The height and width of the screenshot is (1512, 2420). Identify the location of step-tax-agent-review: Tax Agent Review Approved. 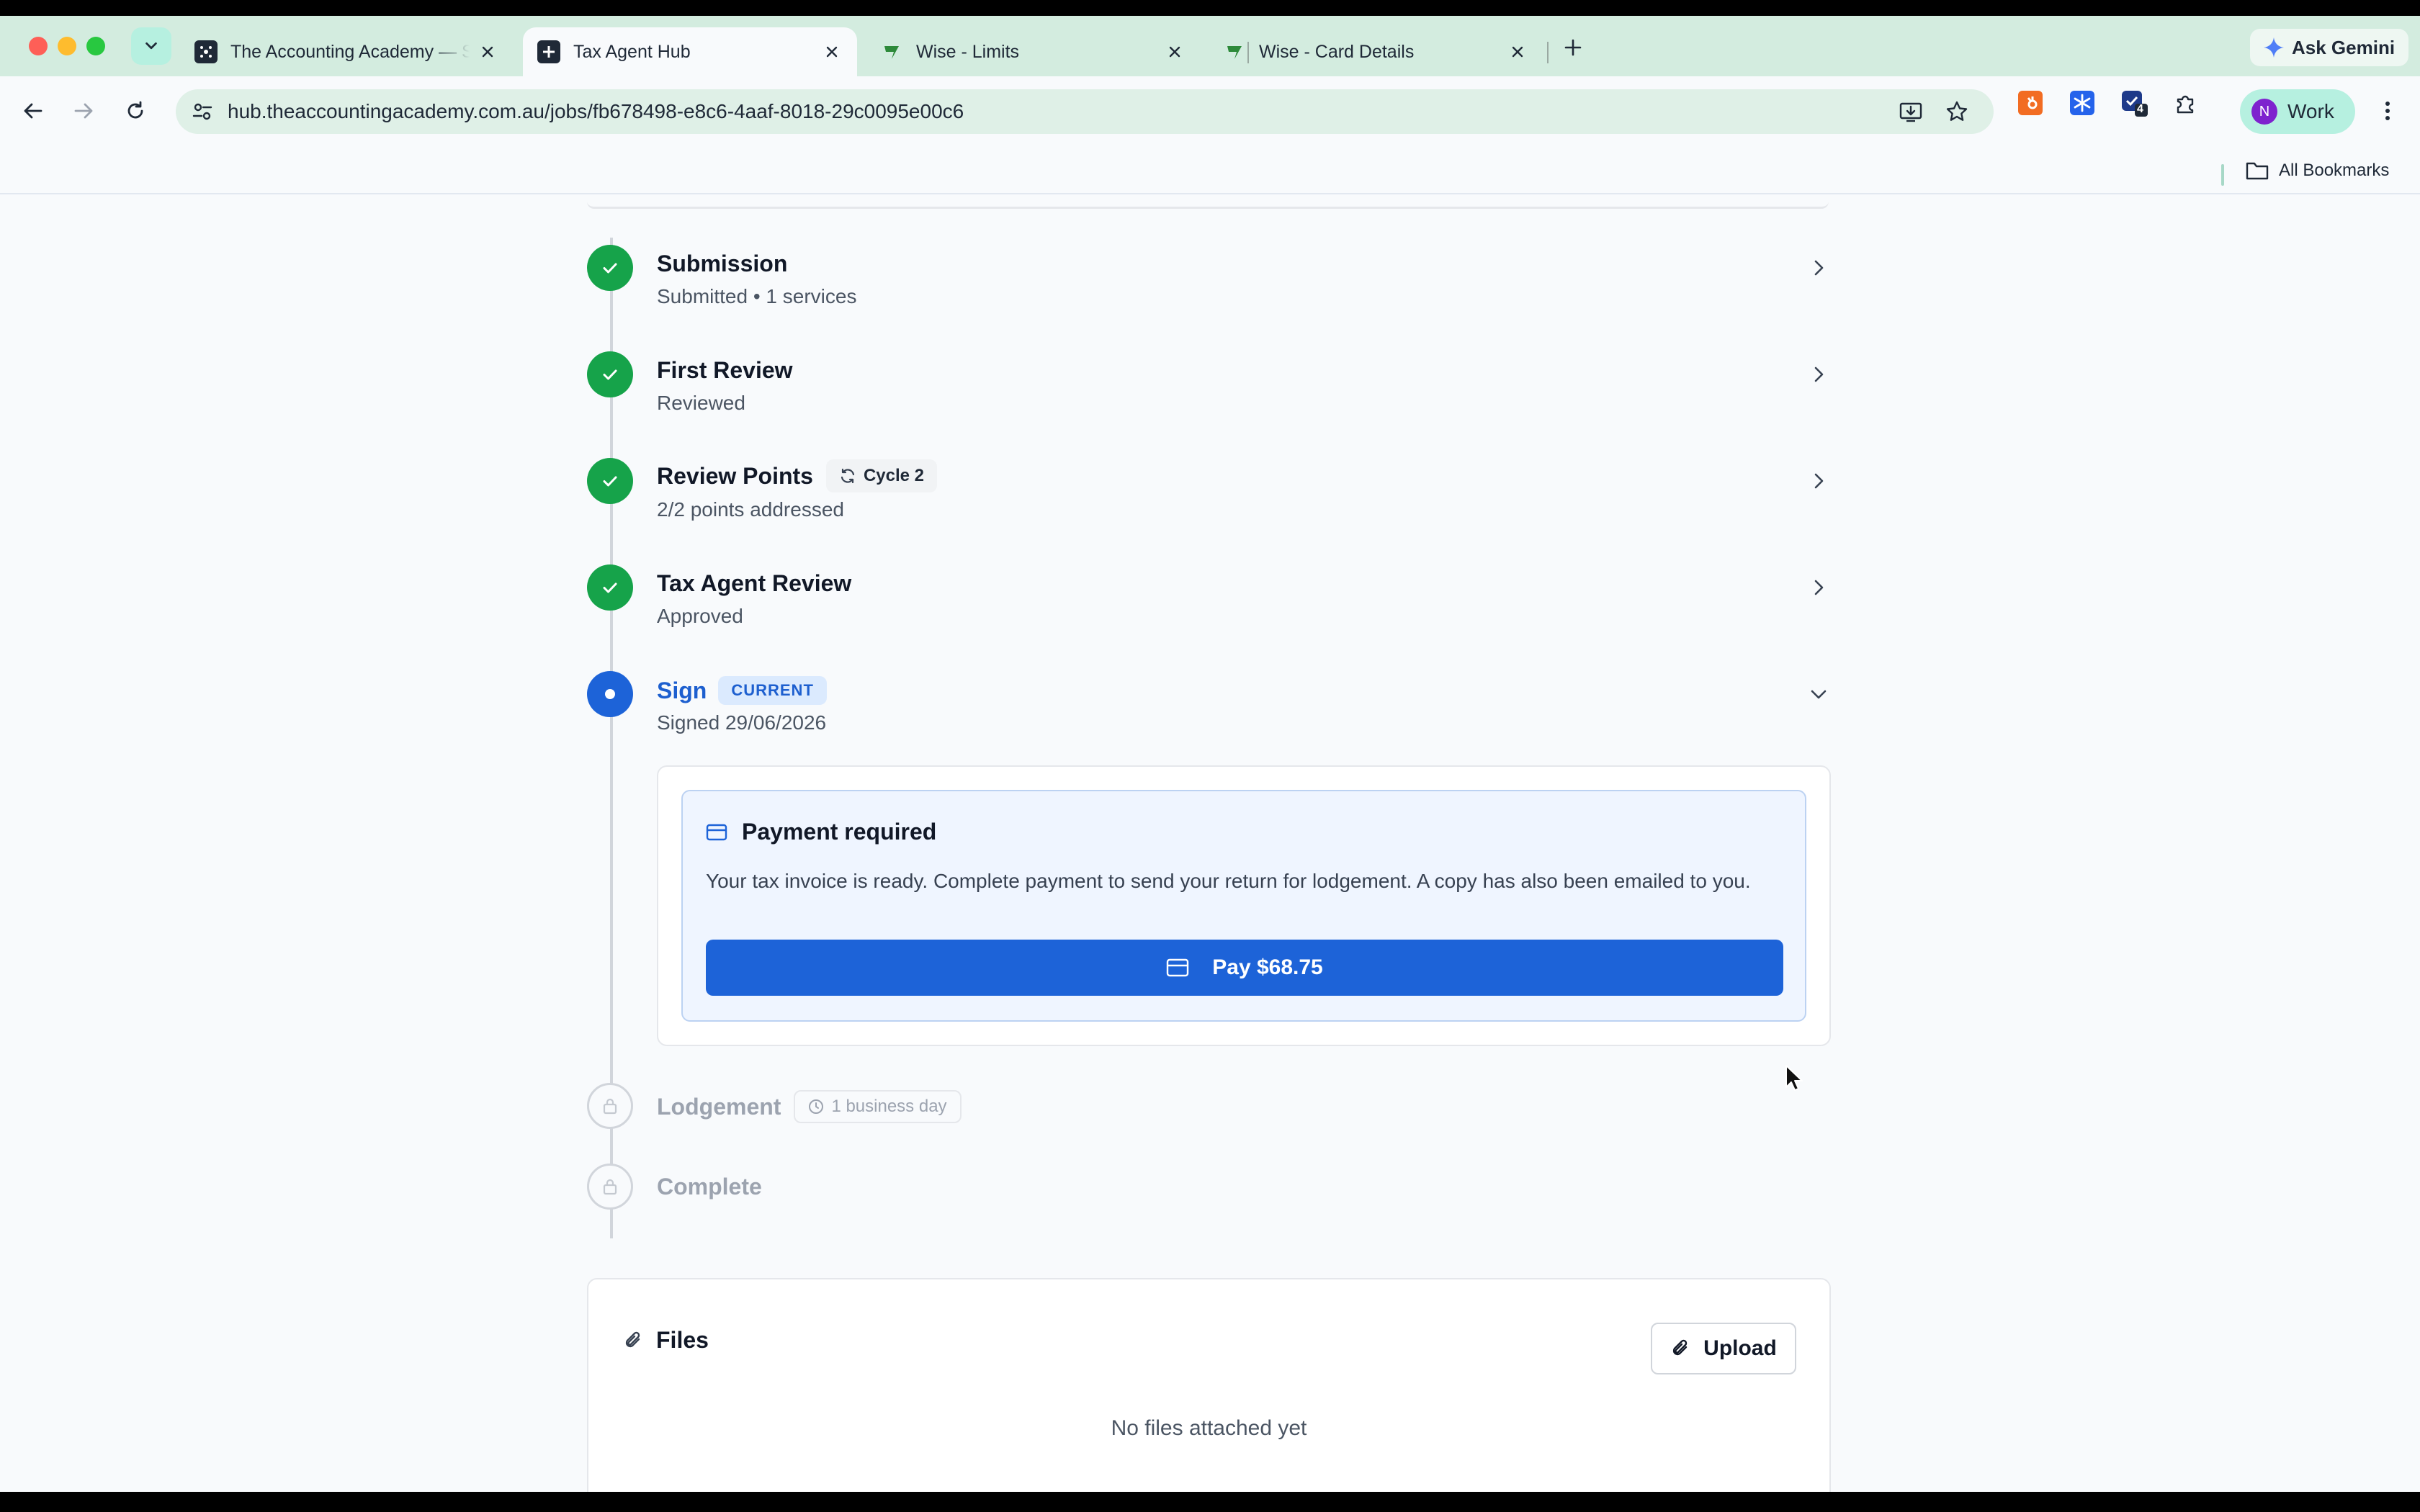
(1208, 596).